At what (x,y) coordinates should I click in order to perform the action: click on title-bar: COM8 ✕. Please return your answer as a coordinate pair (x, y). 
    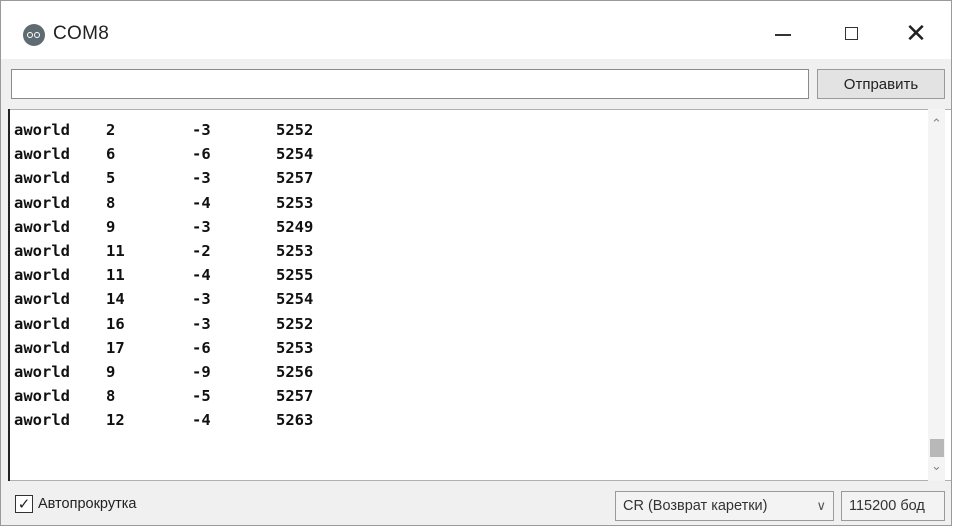
    Looking at the image, I should click on (476, 30).